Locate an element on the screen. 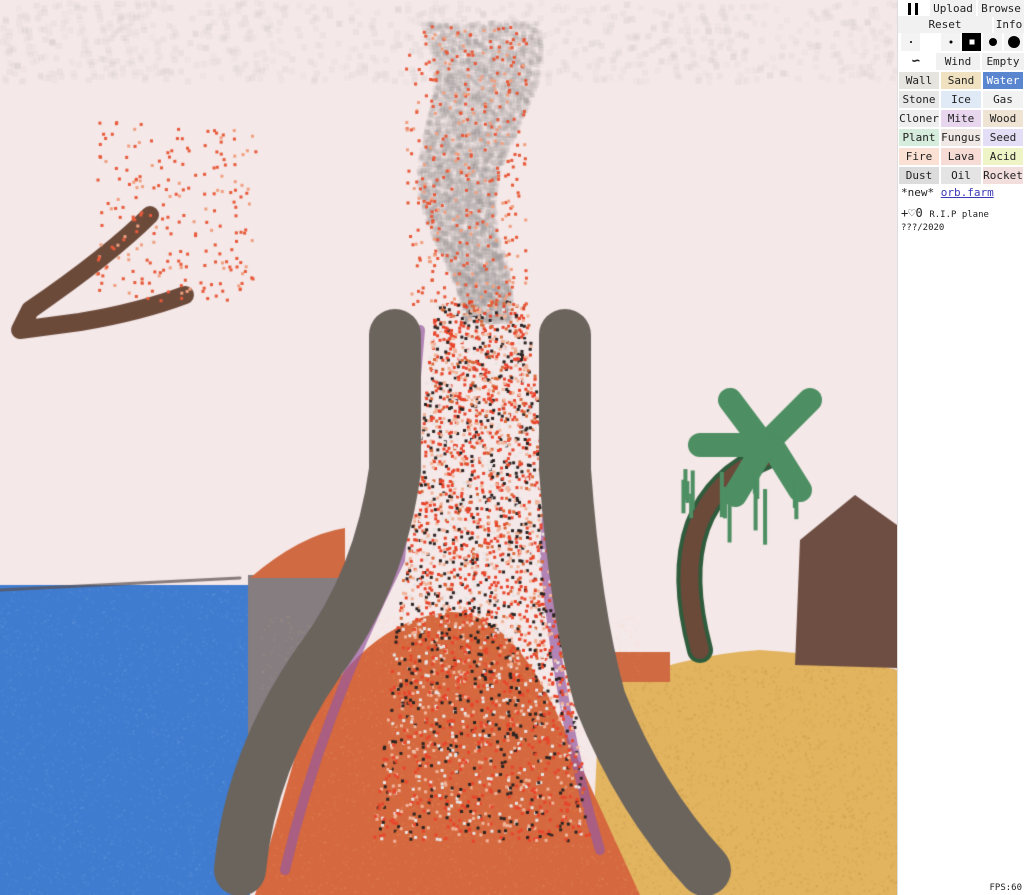  empty-button: Empty is located at coordinates (1003, 61).